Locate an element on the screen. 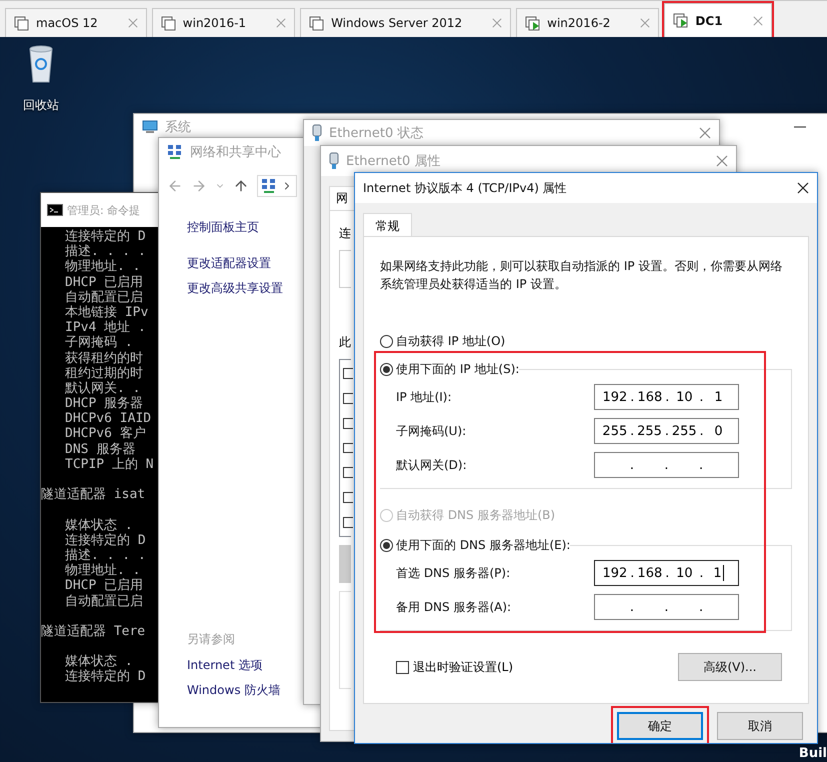 The width and height of the screenshot is (827, 762). sidebar-link: Windows 防火墙 is located at coordinates (233, 690).